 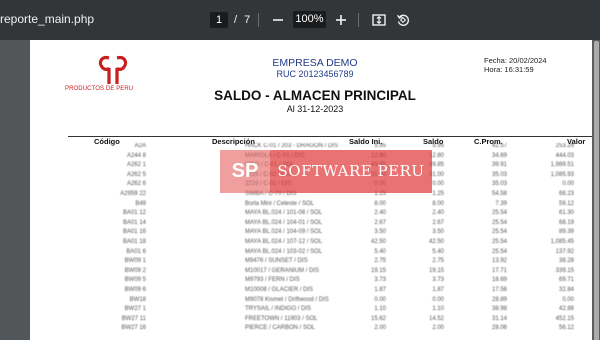 I want to click on zoom-out-button, so click(x=278, y=20).